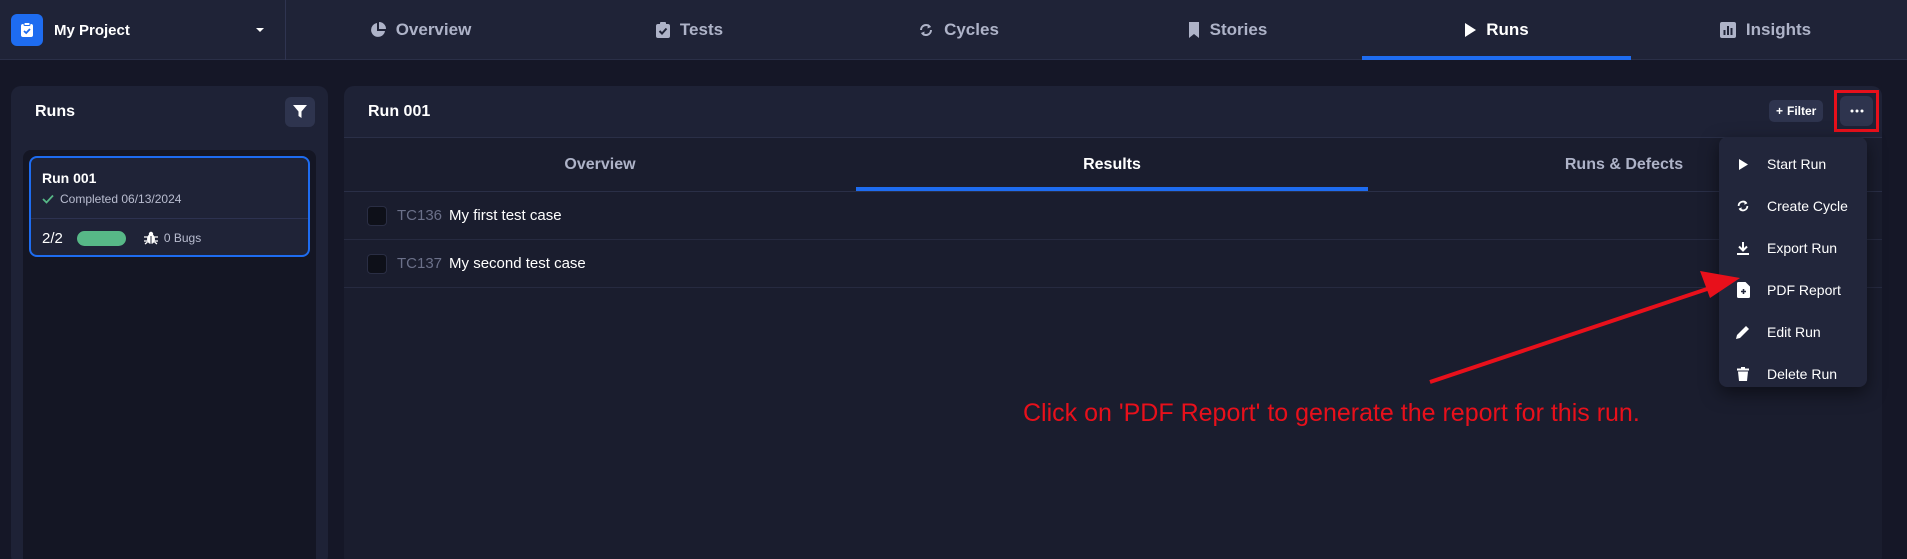 The image size is (1907, 559). I want to click on run-title: Run 001, so click(399, 111).